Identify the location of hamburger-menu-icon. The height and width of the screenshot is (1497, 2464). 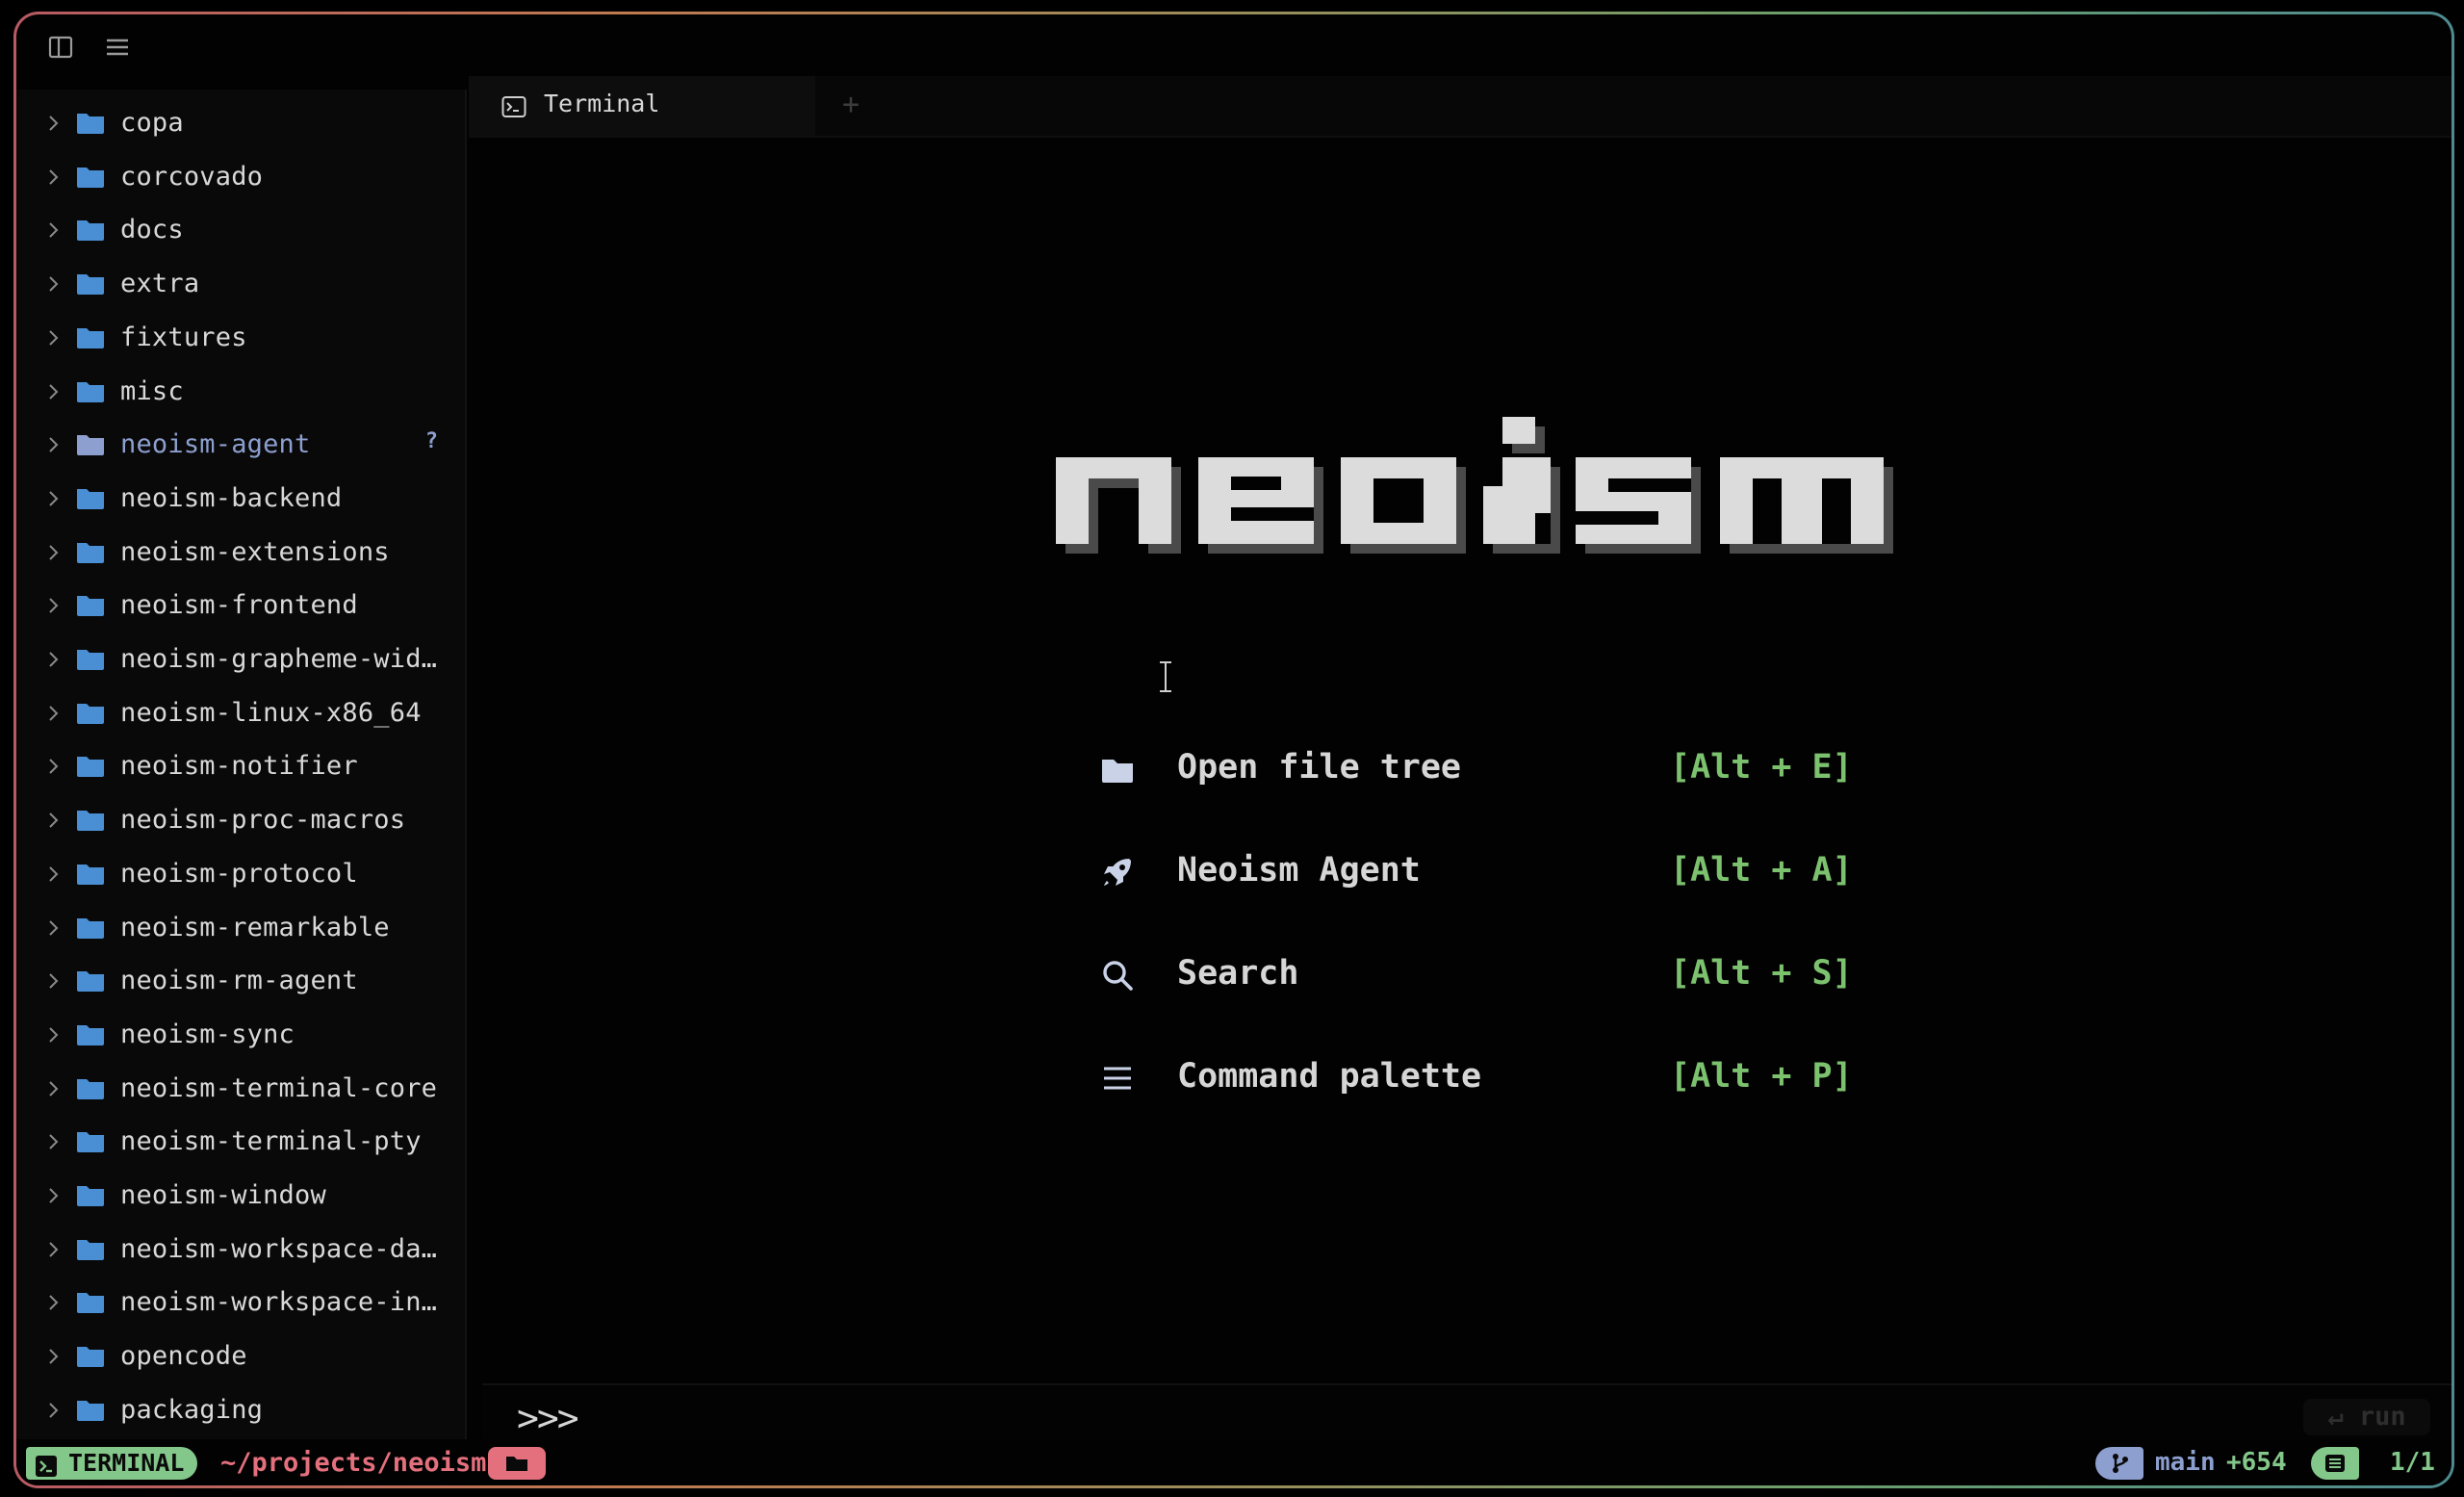
(117, 47).